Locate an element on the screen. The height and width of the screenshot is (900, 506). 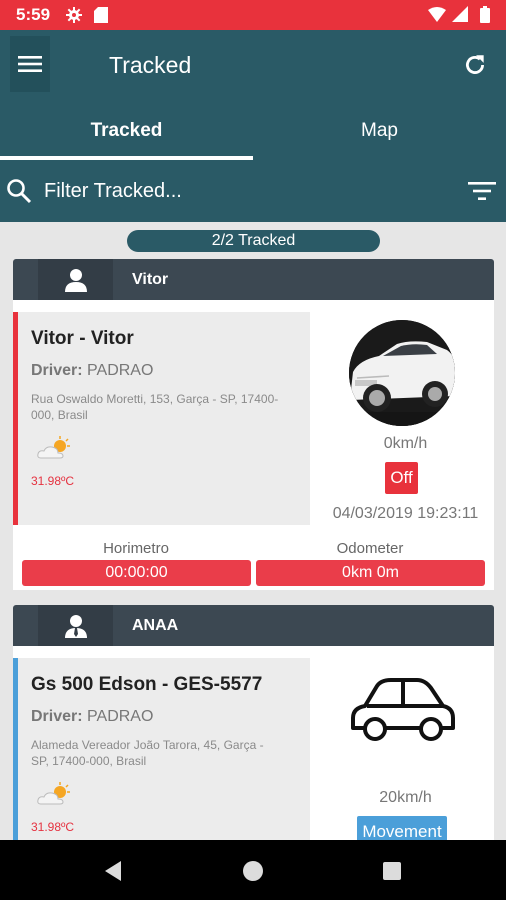
horimetro-value: 00:00:00 is located at coordinates (136, 573).